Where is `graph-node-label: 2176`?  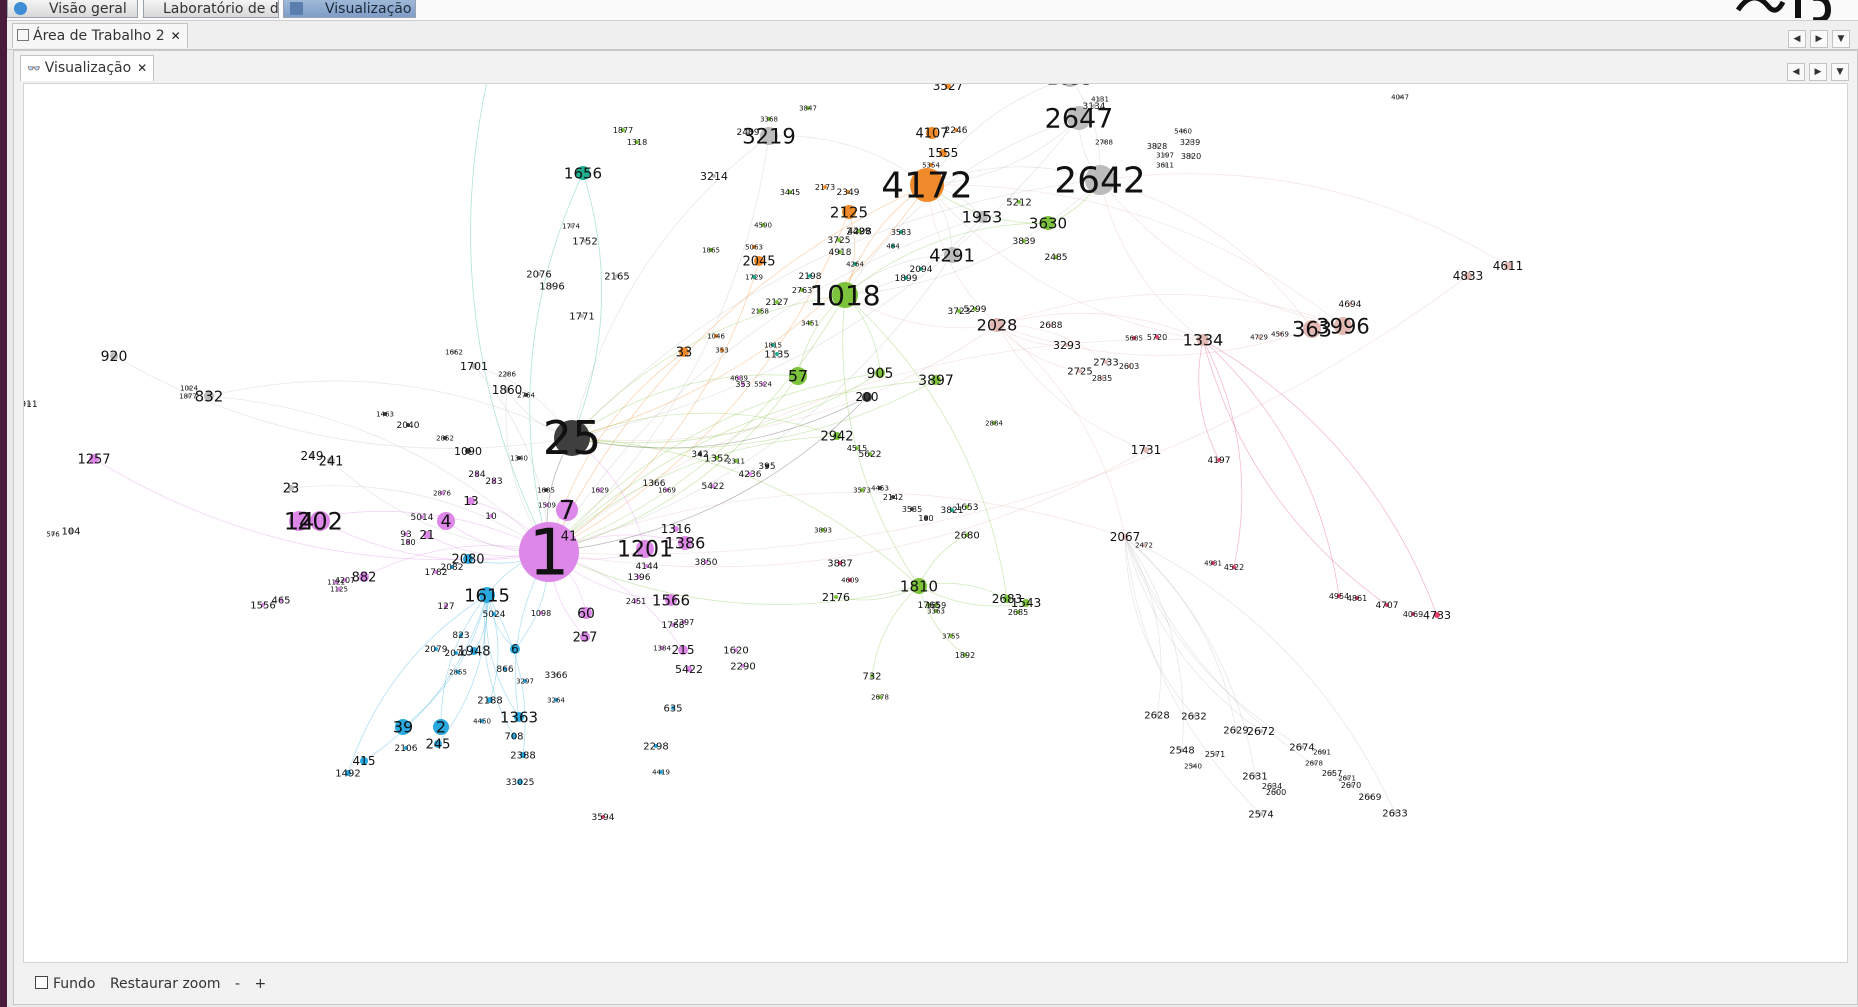
graph-node-label: 2176 is located at coordinates (836, 597).